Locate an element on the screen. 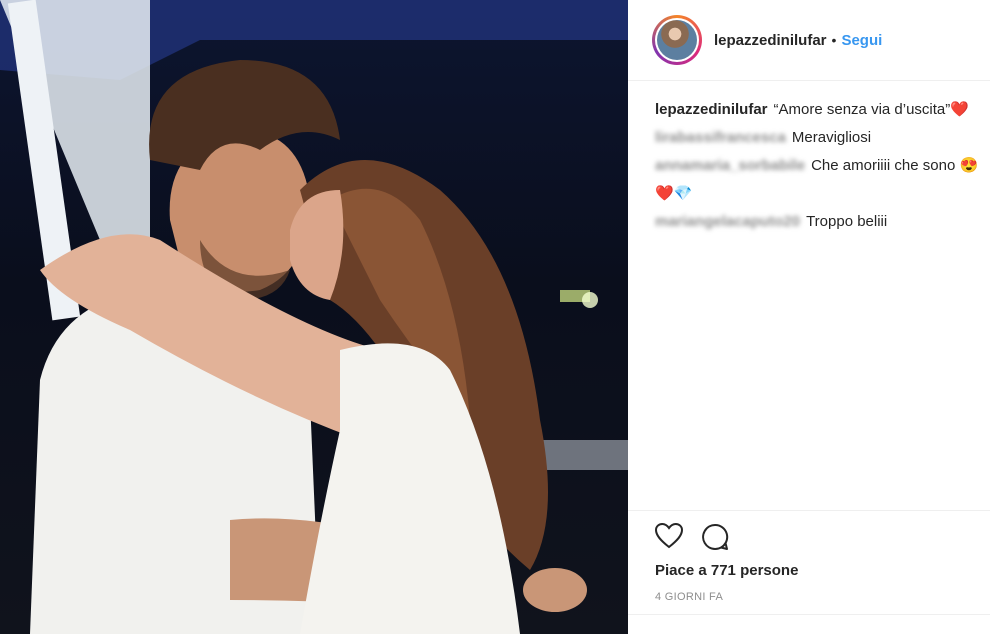  comment-item: lirabassifrancesca Meravigliosi is located at coordinates (822, 138).